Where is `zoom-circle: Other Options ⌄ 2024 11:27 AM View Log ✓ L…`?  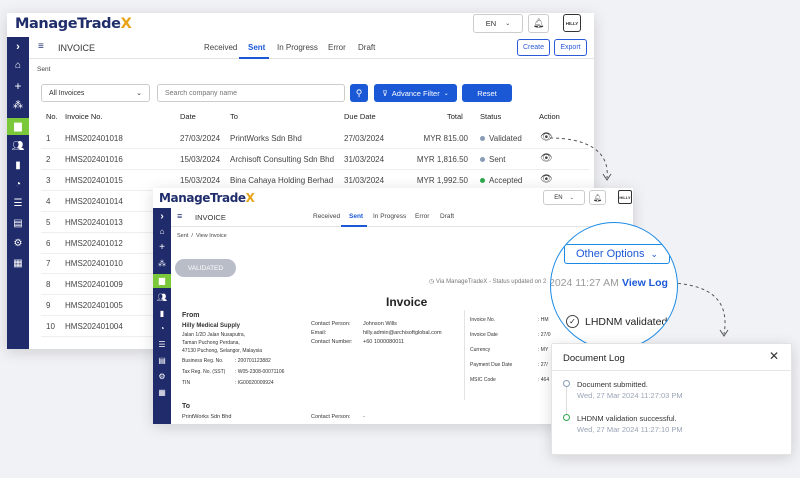
zoom-circle: Other Options ⌄ 2024 11:27 AM View Log ✓ L… is located at coordinates (614, 286).